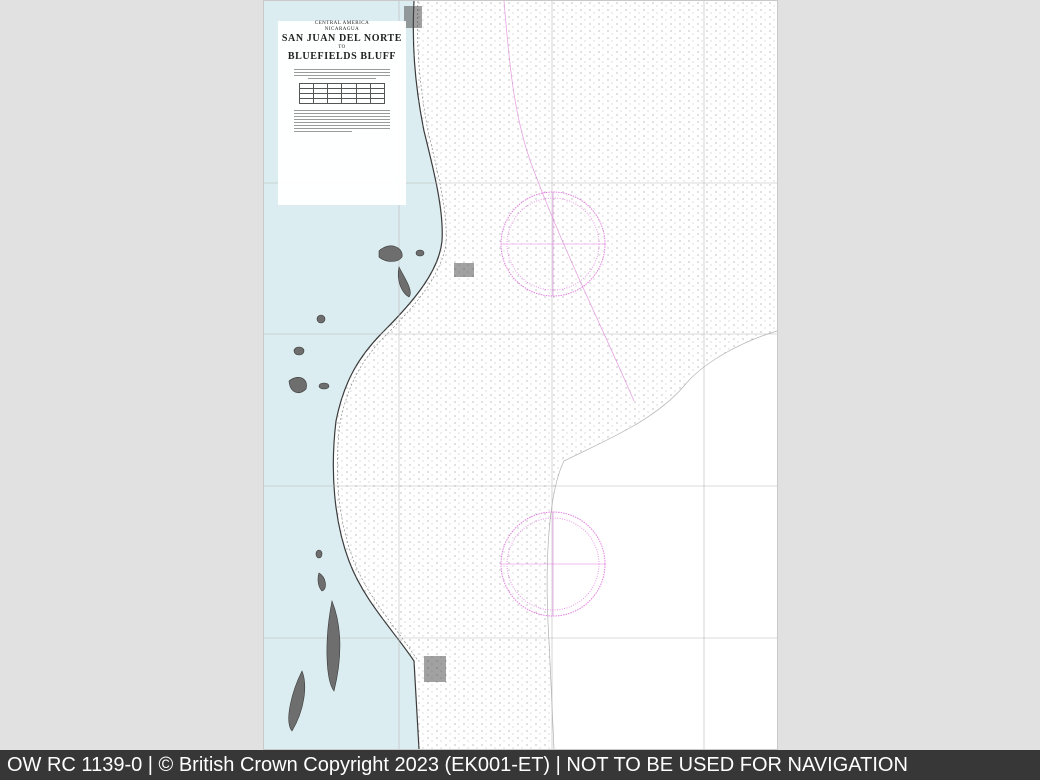 The width and height of the screenshot is (1040, 780). I want to click on survey-notes-illegible, so click(342, 74).